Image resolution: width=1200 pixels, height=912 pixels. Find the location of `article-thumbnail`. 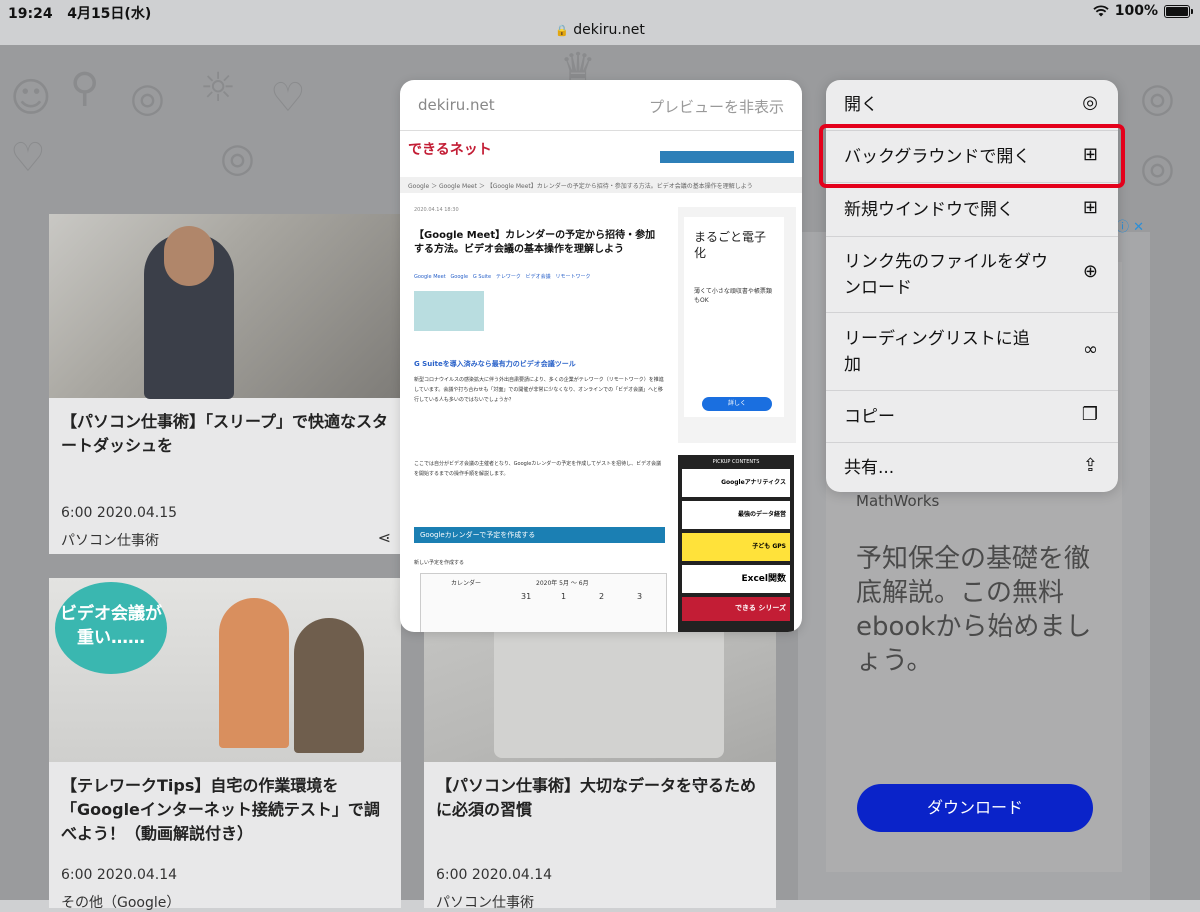

article-thumbnail is located at coordinates (225, 306).